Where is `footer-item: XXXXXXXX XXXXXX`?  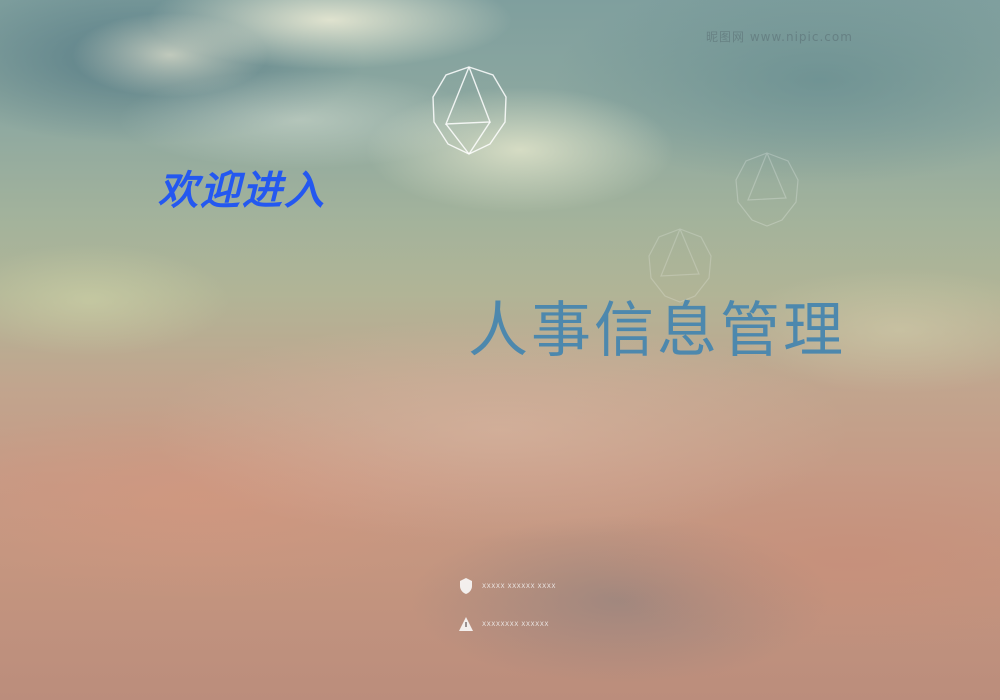
footer-item: XXXXXXXX XXXXXX is located at coordinates (513, 624).